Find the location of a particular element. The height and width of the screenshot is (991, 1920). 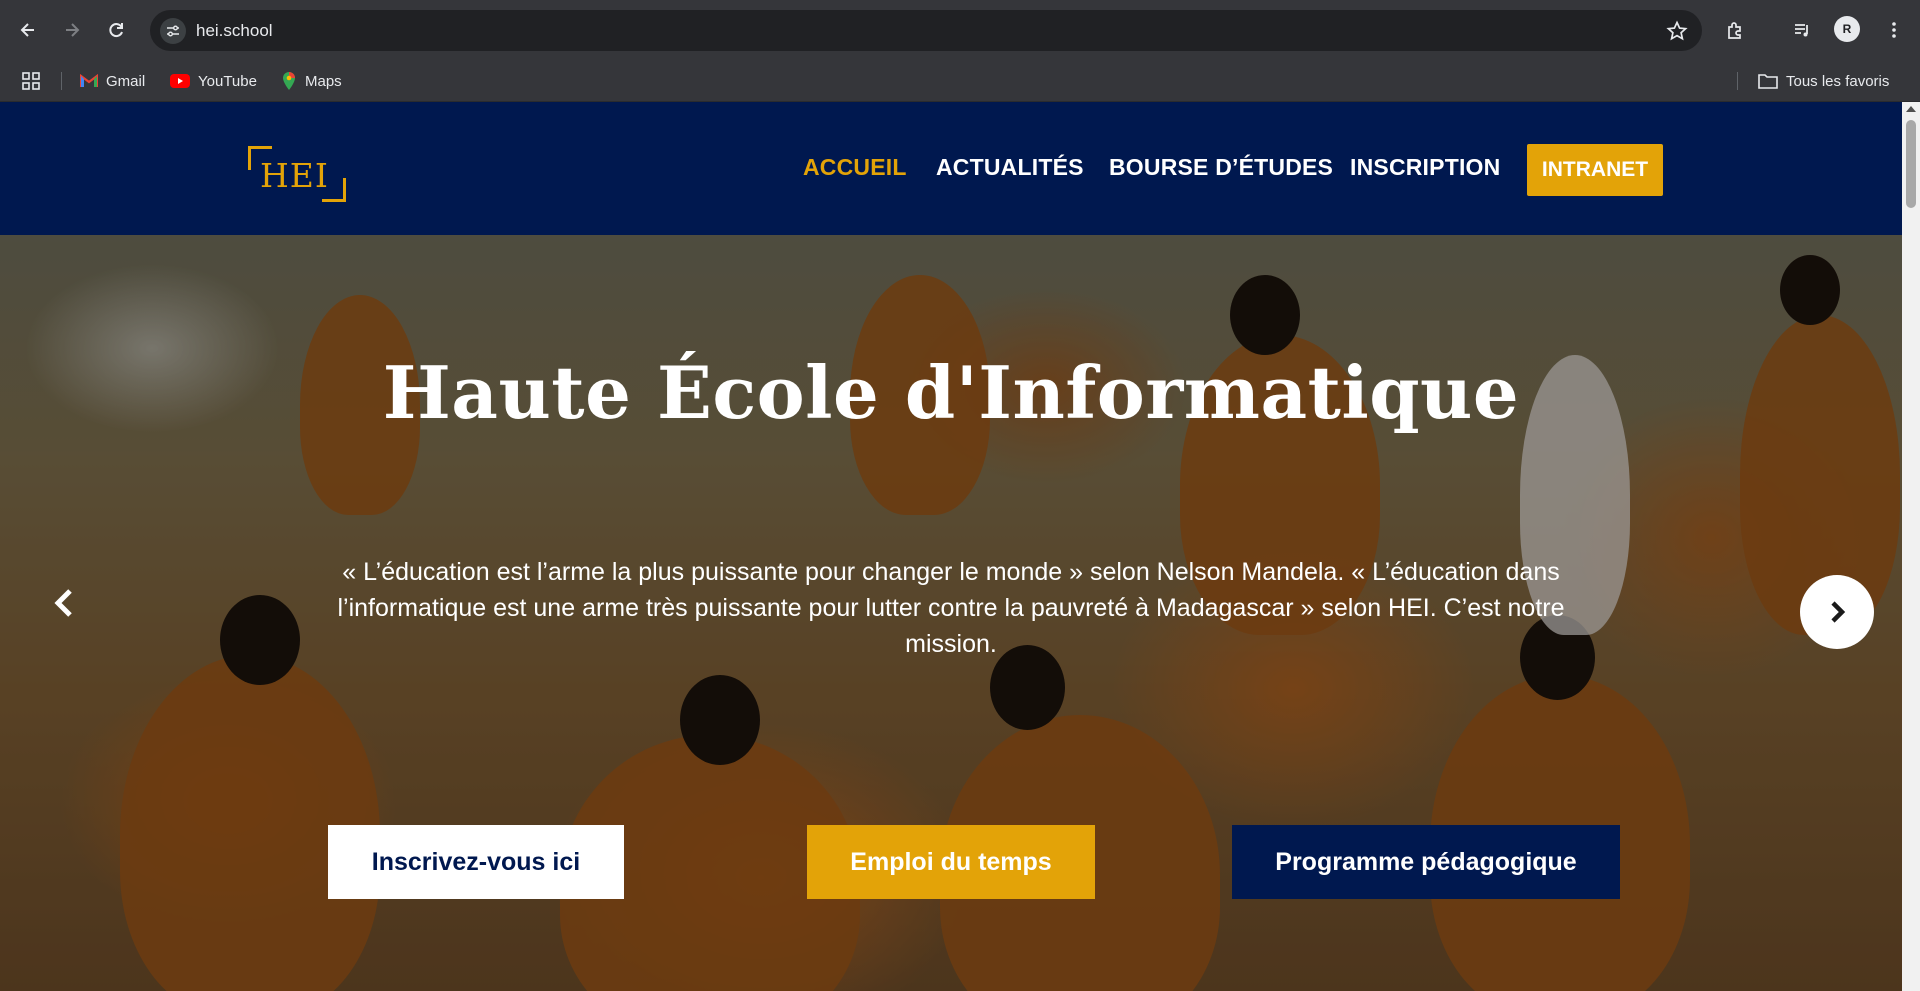

bookmark-youtube: YouTube is located at coordinates (213, 81).